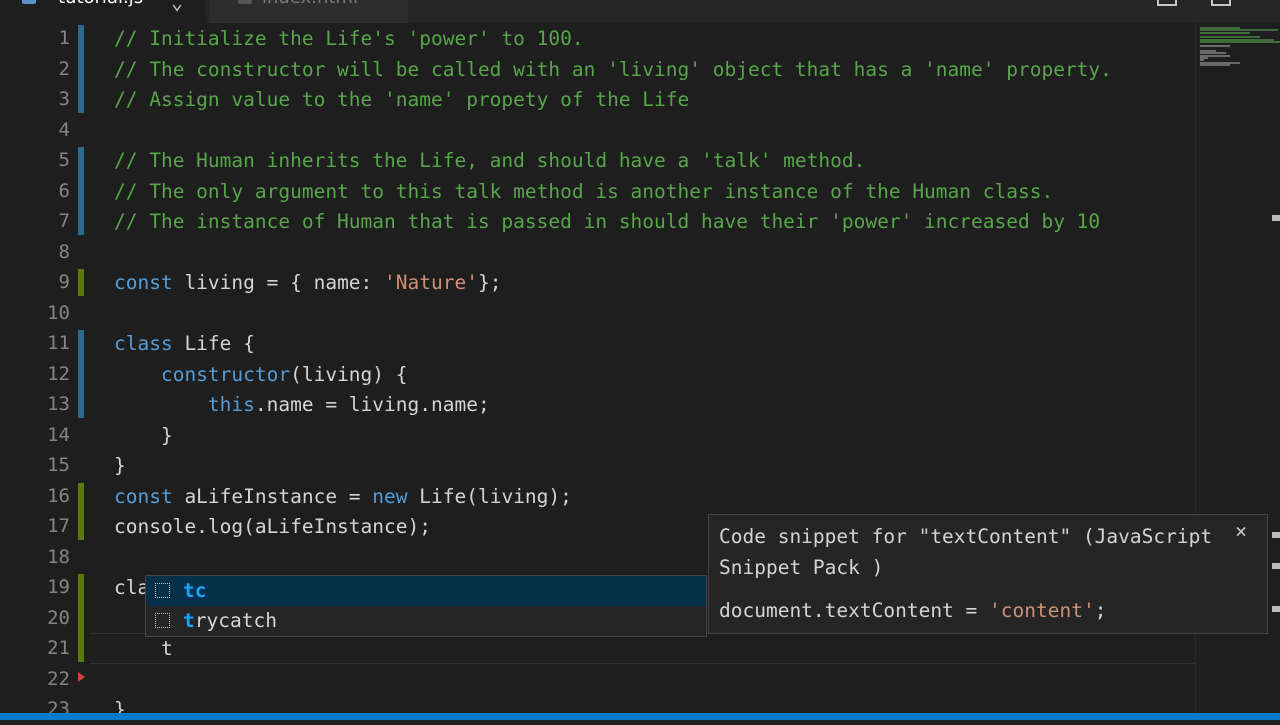 The height and width of the screenshot is (725, 1280). I want to click on suggest-item-trycatch: trycatch, so click(426, 621).